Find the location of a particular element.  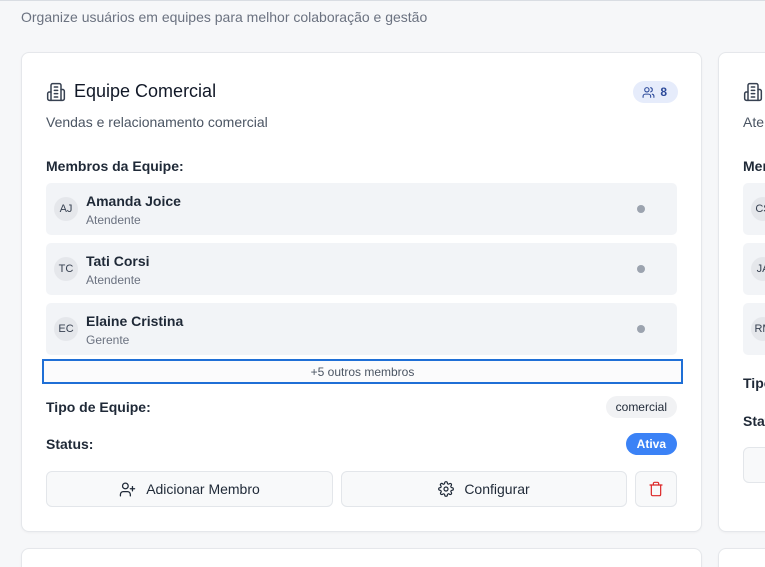

member-name: Amanda Joice is located at coordinates (133, 201).